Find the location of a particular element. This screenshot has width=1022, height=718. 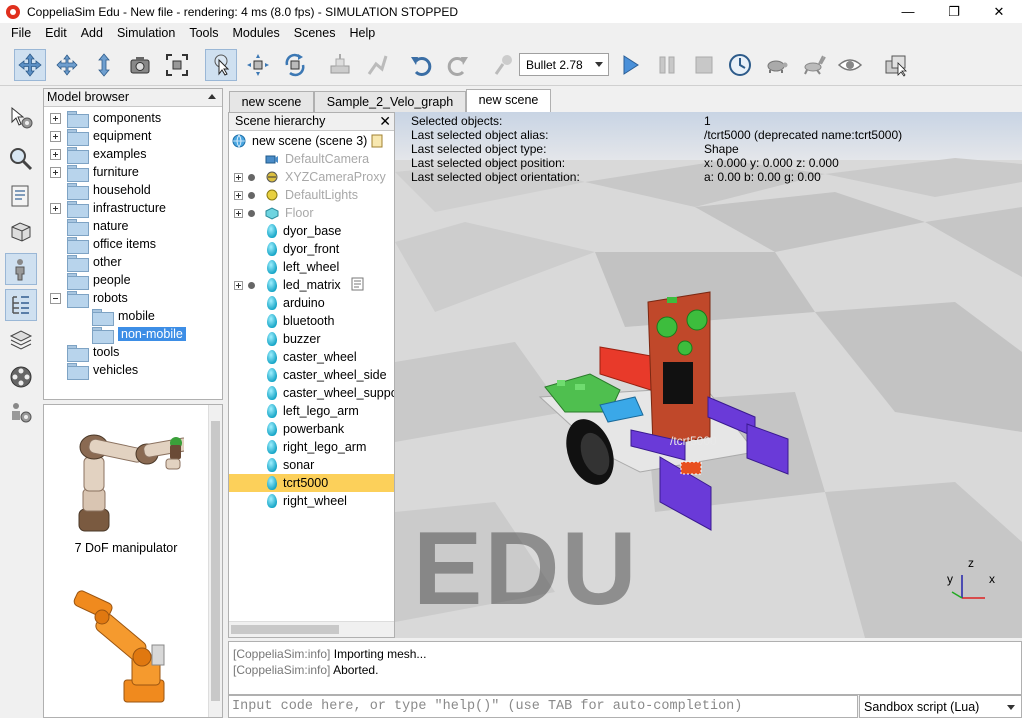

hierarchy-toggle-icon is located at coordinates (21, 305).